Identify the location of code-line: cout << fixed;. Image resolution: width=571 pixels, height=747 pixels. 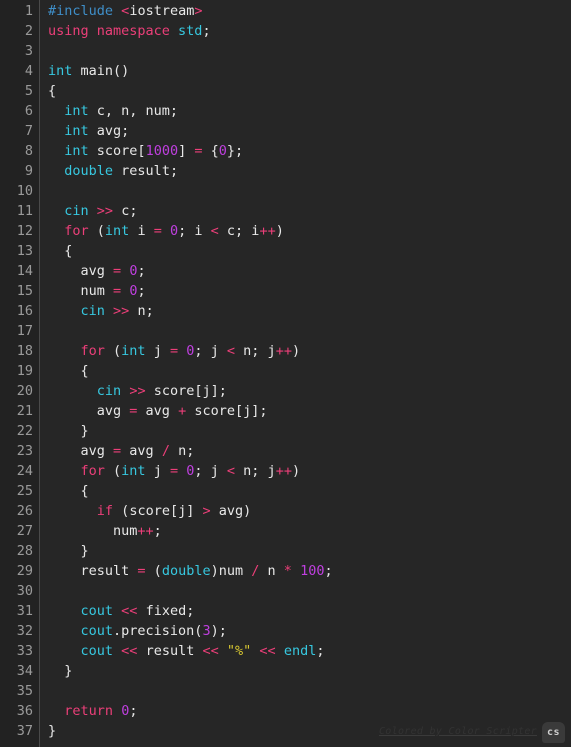
(309, 611).